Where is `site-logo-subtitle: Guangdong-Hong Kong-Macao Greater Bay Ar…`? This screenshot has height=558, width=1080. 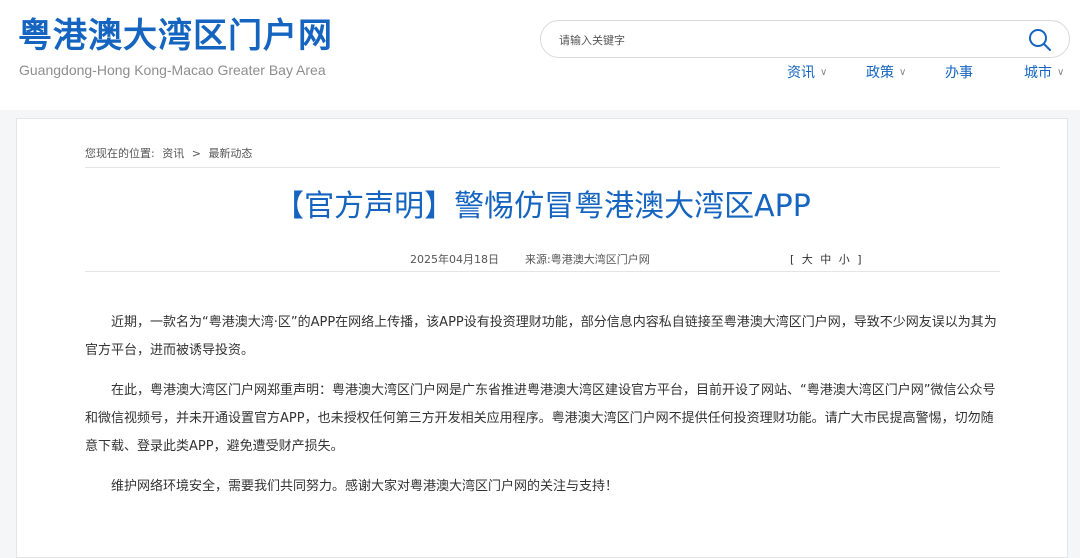
site-logo-subtitle: Guangdong-Hong Kong-Macao Greater Bay Ar… is located at coordinates (172, 70).